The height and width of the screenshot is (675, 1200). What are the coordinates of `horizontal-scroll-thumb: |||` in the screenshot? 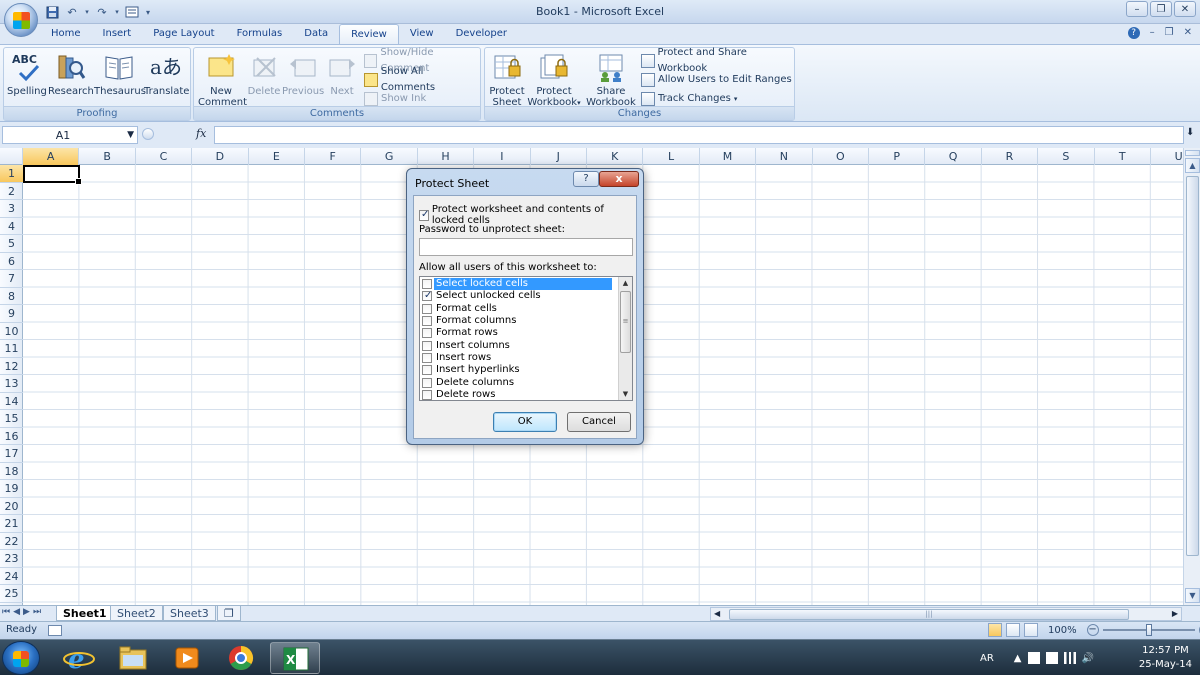 It's located at (929, 614).